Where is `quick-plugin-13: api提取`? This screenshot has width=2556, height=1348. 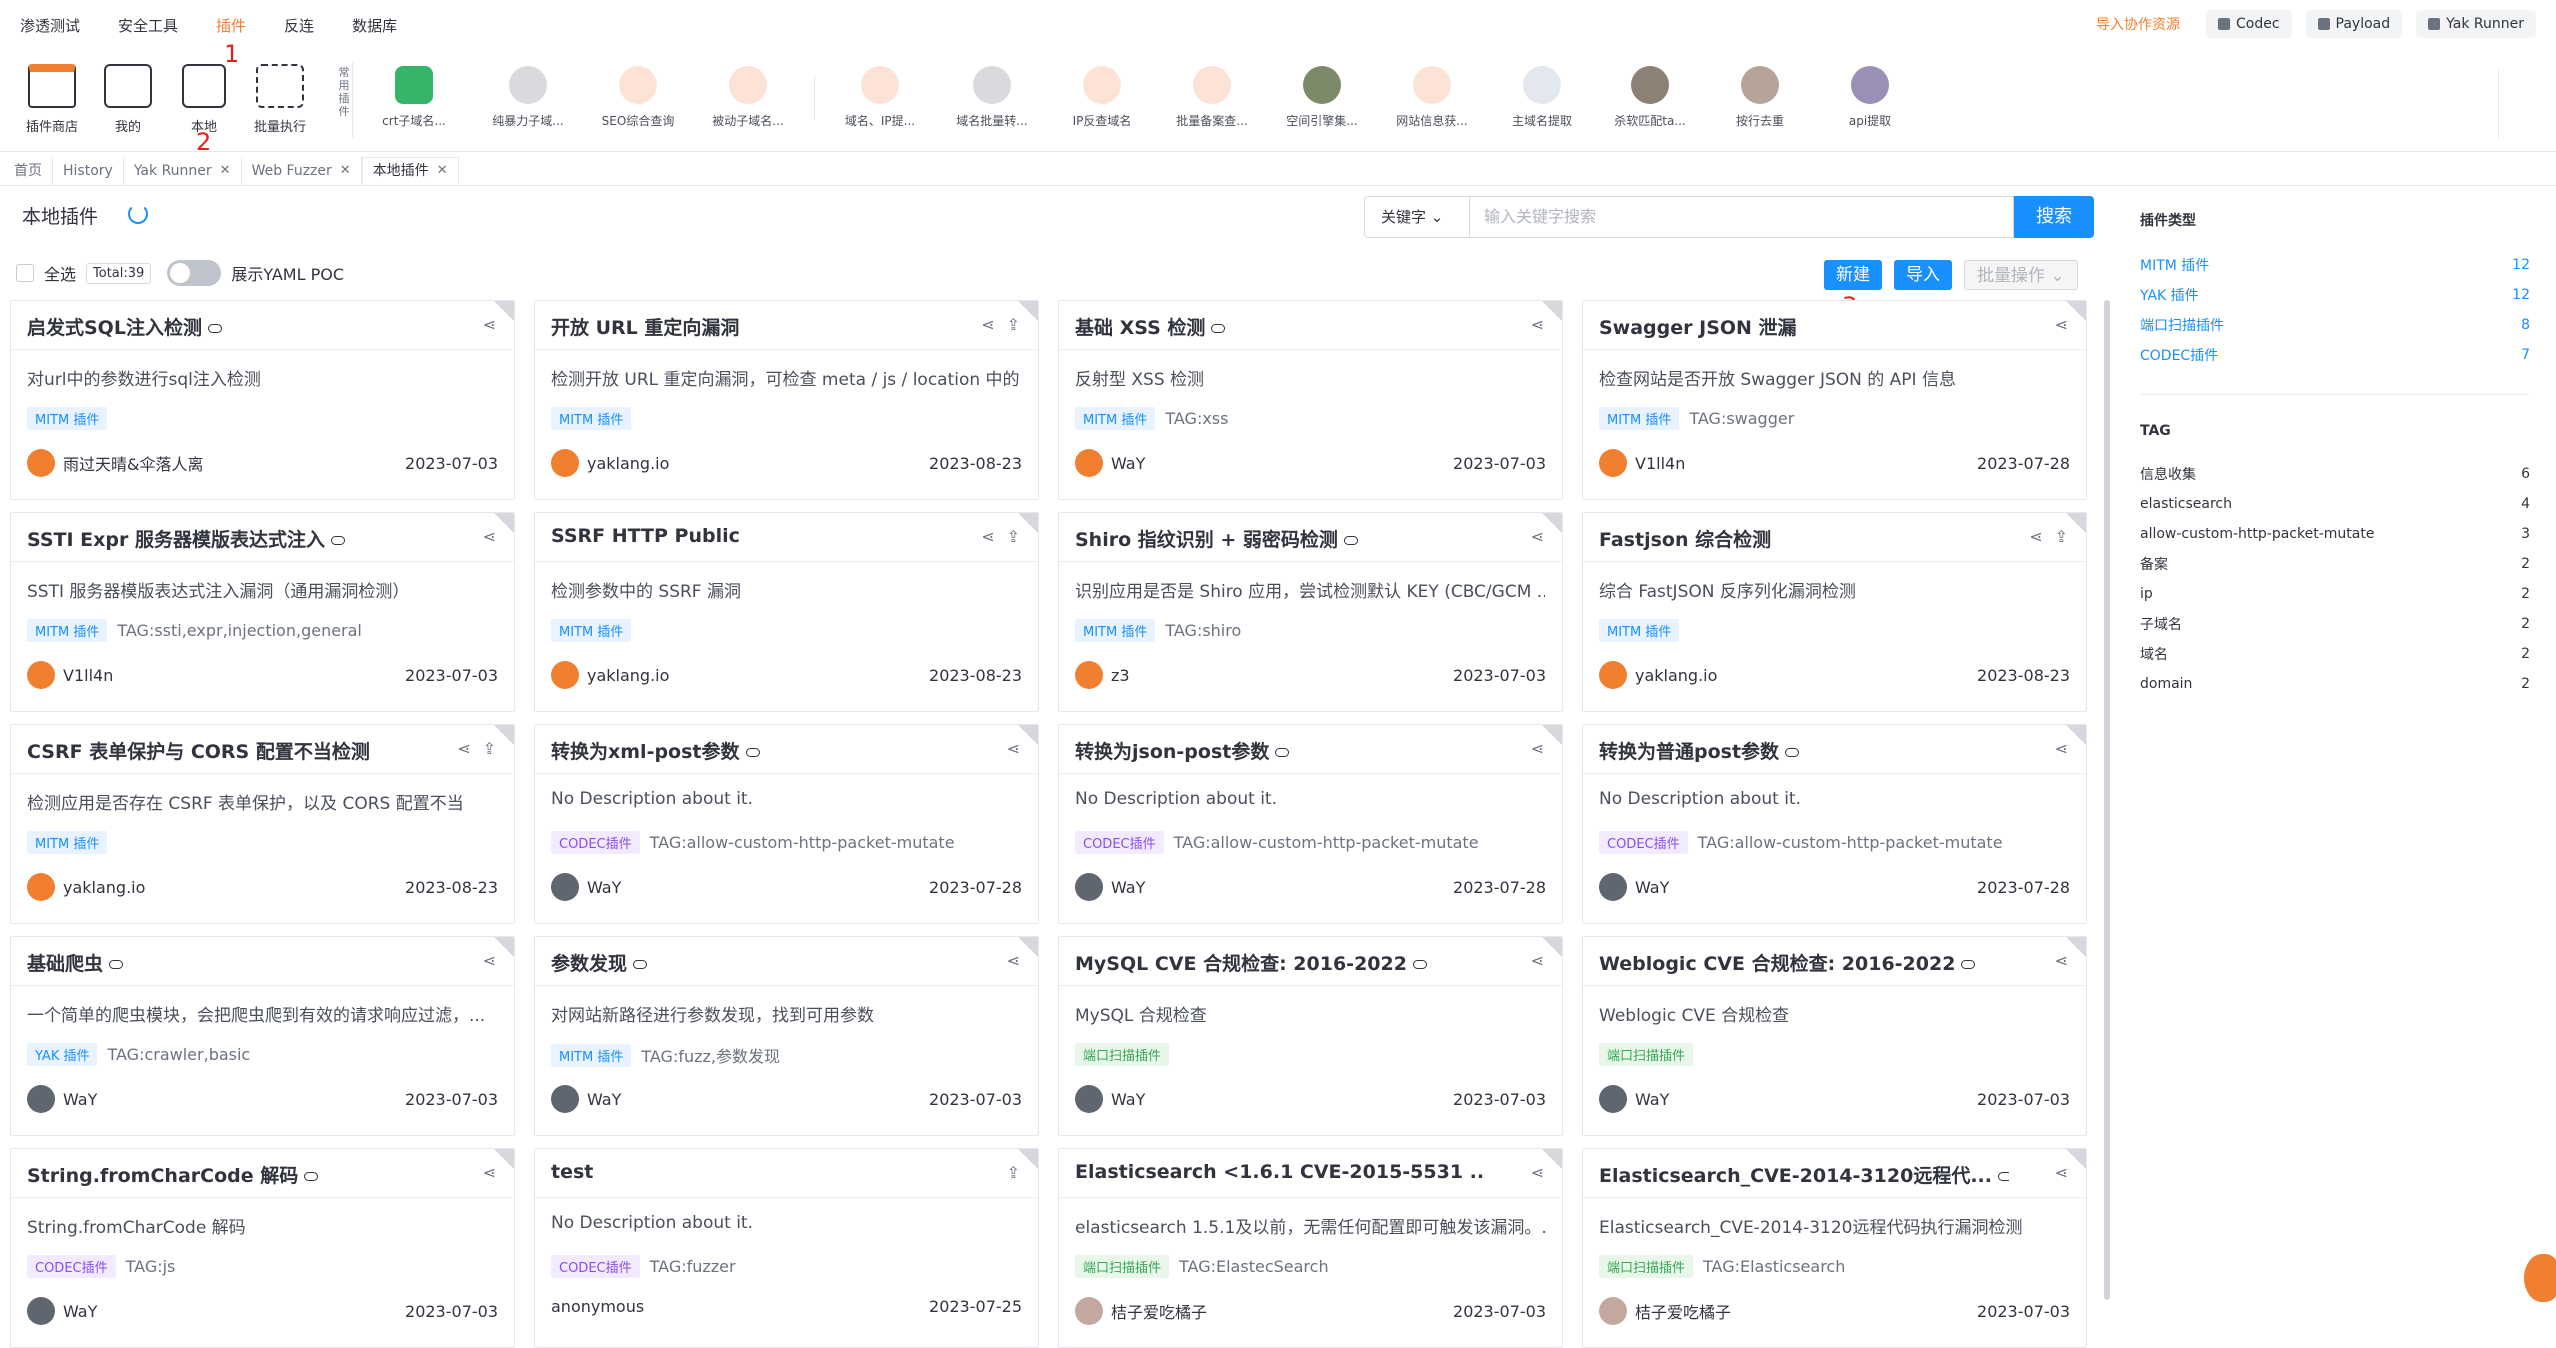 quick-plugin-13: api提取 is located at coordinates (1870, 97).